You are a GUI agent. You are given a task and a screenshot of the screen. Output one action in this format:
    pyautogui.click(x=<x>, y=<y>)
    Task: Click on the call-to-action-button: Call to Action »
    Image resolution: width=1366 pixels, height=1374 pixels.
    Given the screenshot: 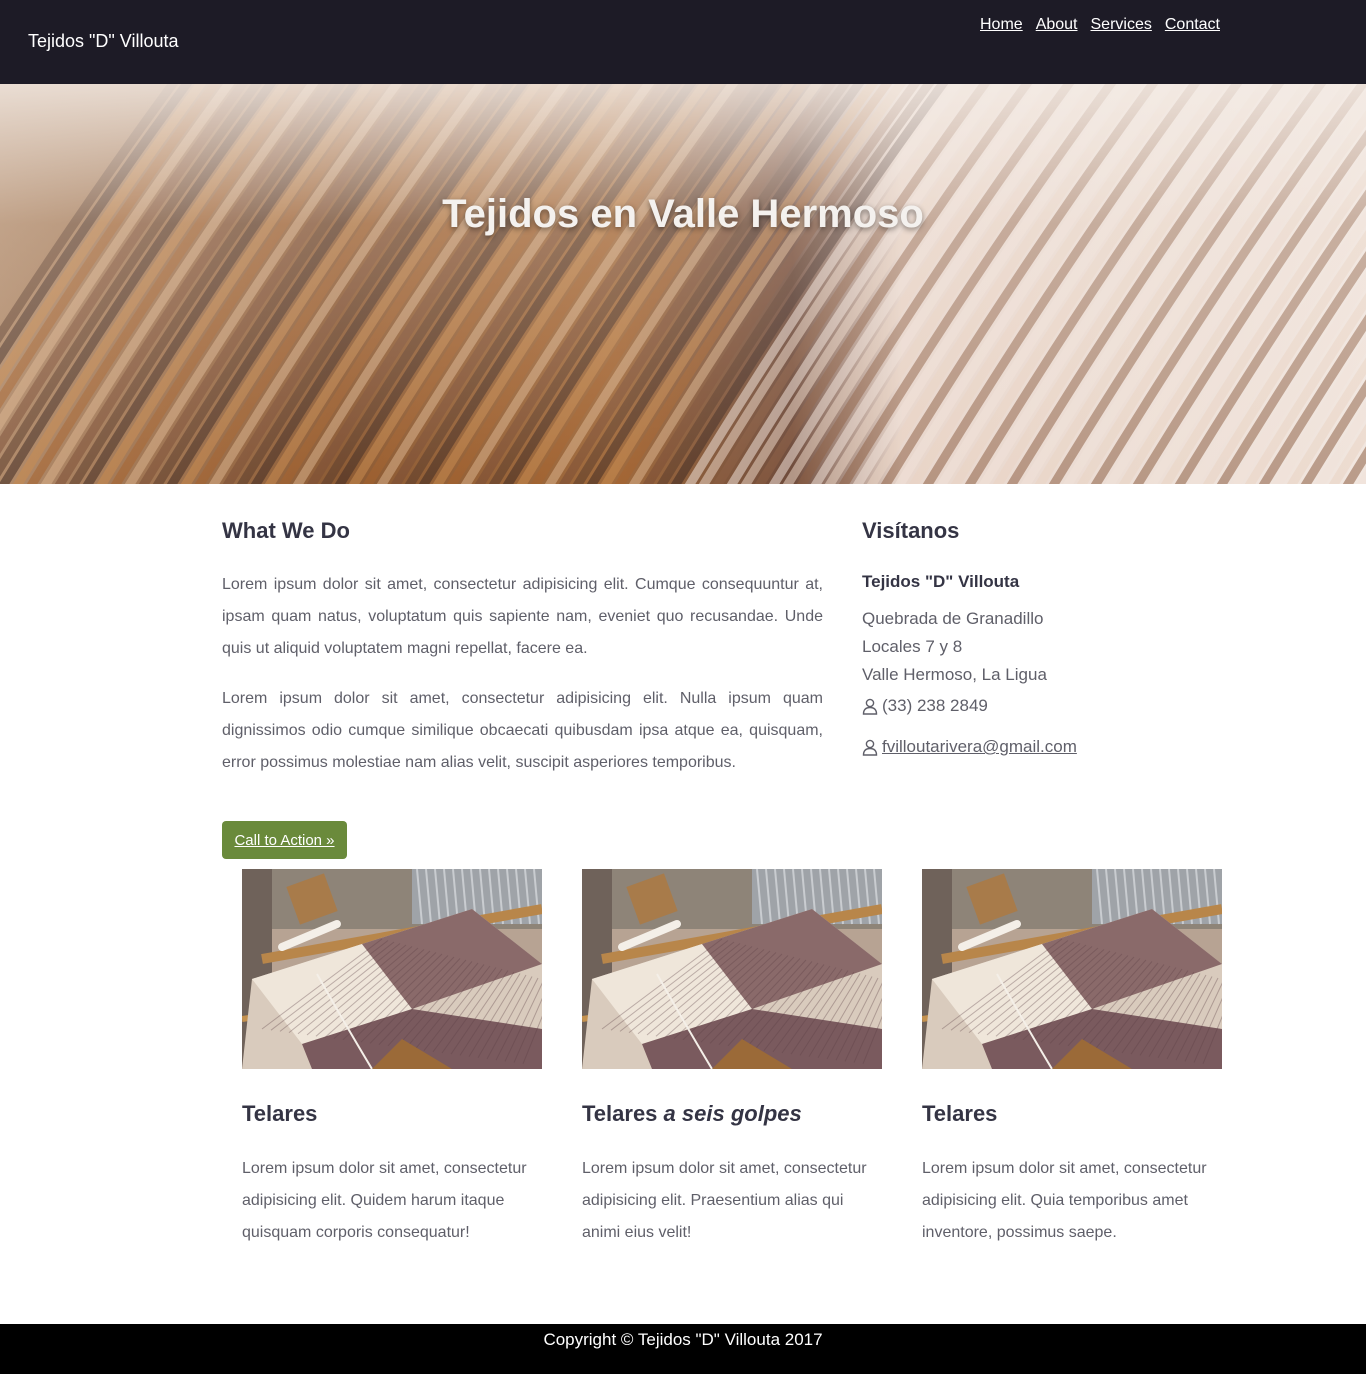 What is the action you would take?
    pyautogui.click(x=284, y=840)
    